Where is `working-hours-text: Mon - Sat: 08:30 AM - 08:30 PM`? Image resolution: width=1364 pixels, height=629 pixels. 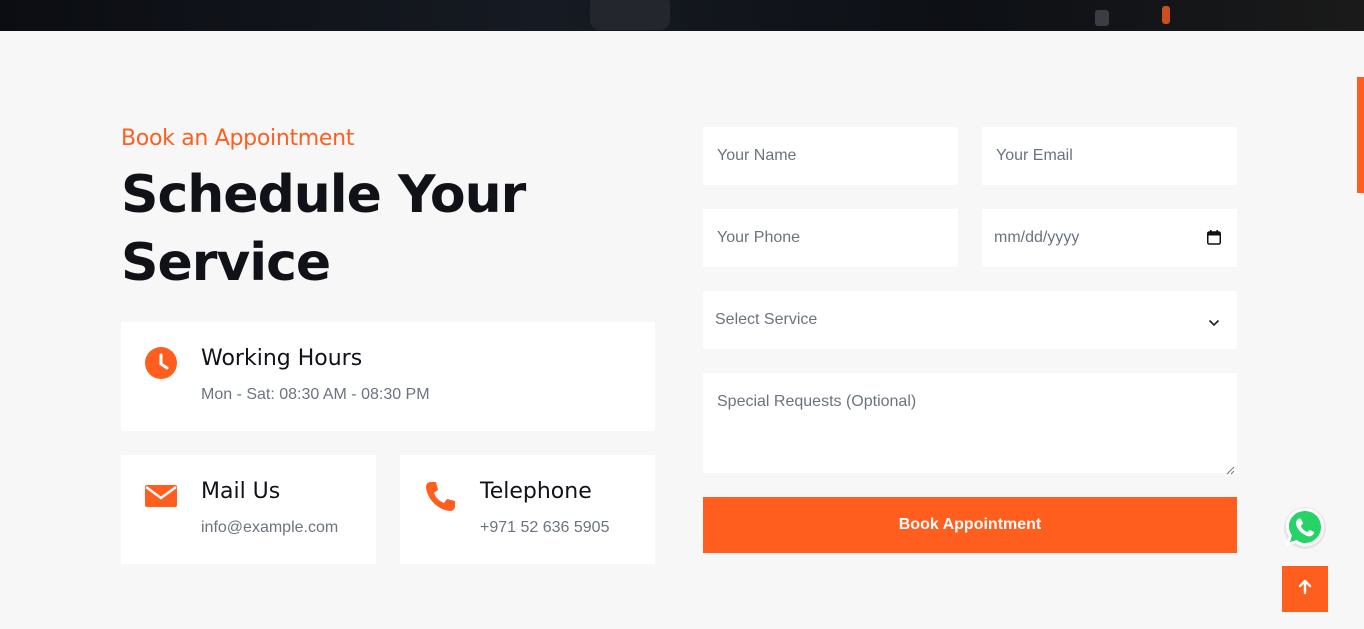 working-hours-text: Mon - Sat: 08:30 AM - 08:30 PM is located at coordinates (315, 394).